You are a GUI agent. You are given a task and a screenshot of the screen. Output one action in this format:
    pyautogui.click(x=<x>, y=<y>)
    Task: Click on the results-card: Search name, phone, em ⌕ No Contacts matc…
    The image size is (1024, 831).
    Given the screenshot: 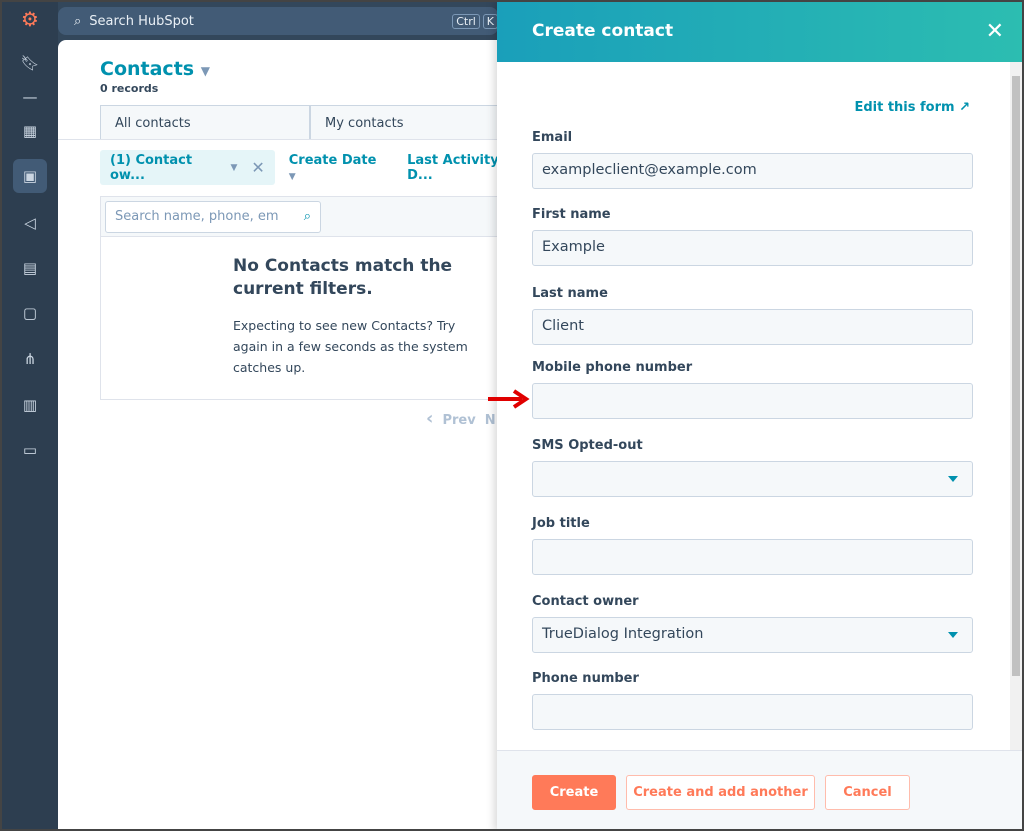 What is the action you would take?
    pyautogui.click(x=310, y=298)
    